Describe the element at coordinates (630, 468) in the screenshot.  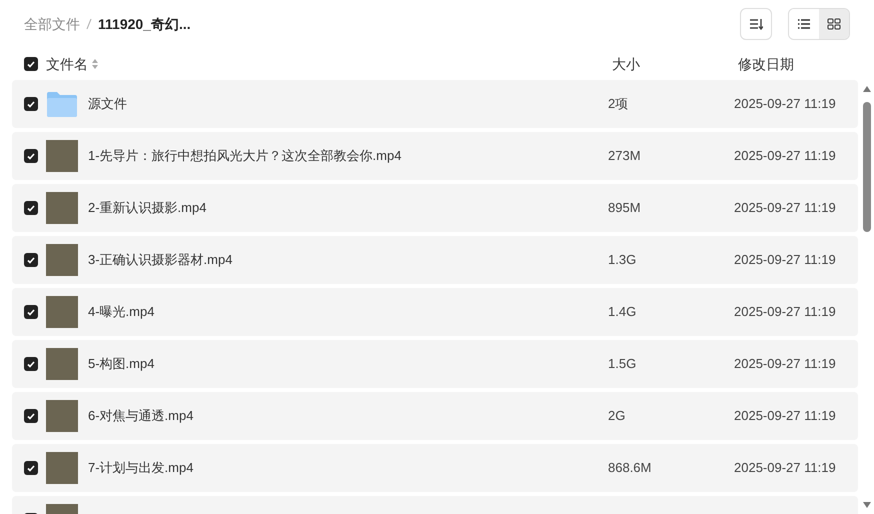
I see `file-size: 868.6M` at that location.